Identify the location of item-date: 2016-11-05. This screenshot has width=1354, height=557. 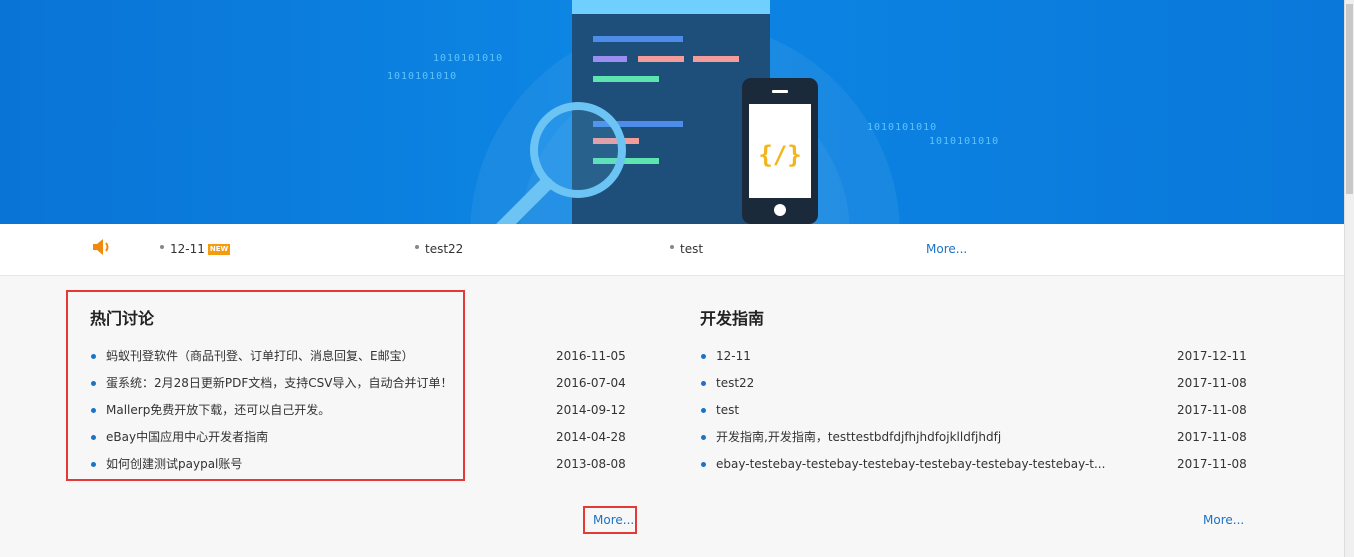
(591, 356).